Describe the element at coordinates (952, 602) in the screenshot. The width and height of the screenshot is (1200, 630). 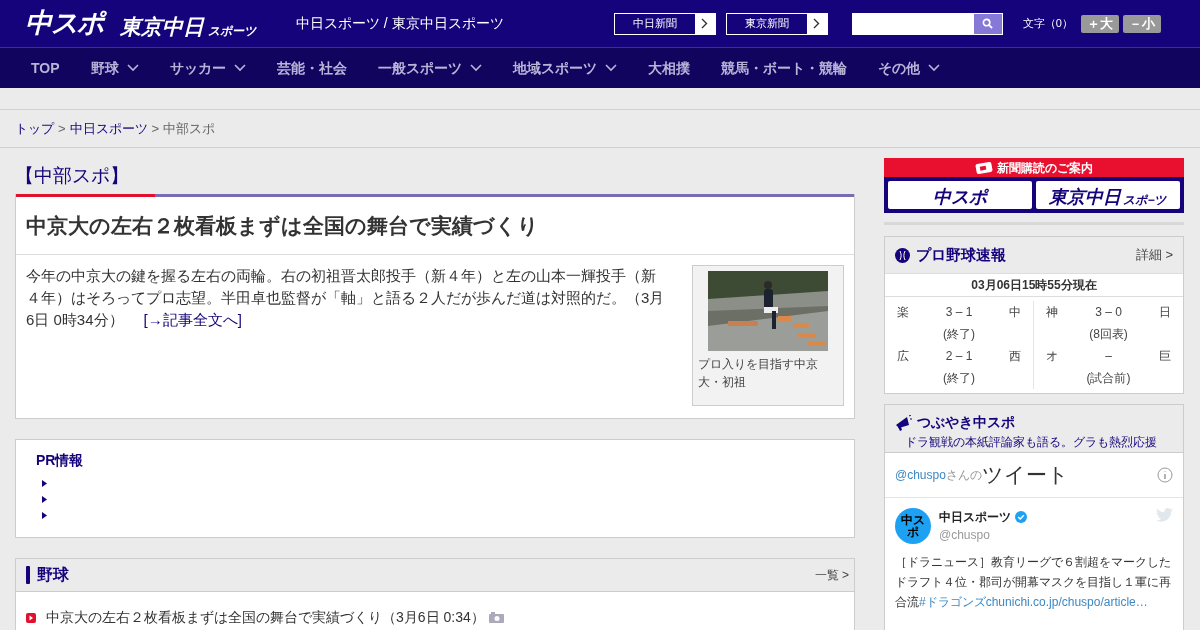
I see `hashtag-link: #ドラゴンズ` at that location.